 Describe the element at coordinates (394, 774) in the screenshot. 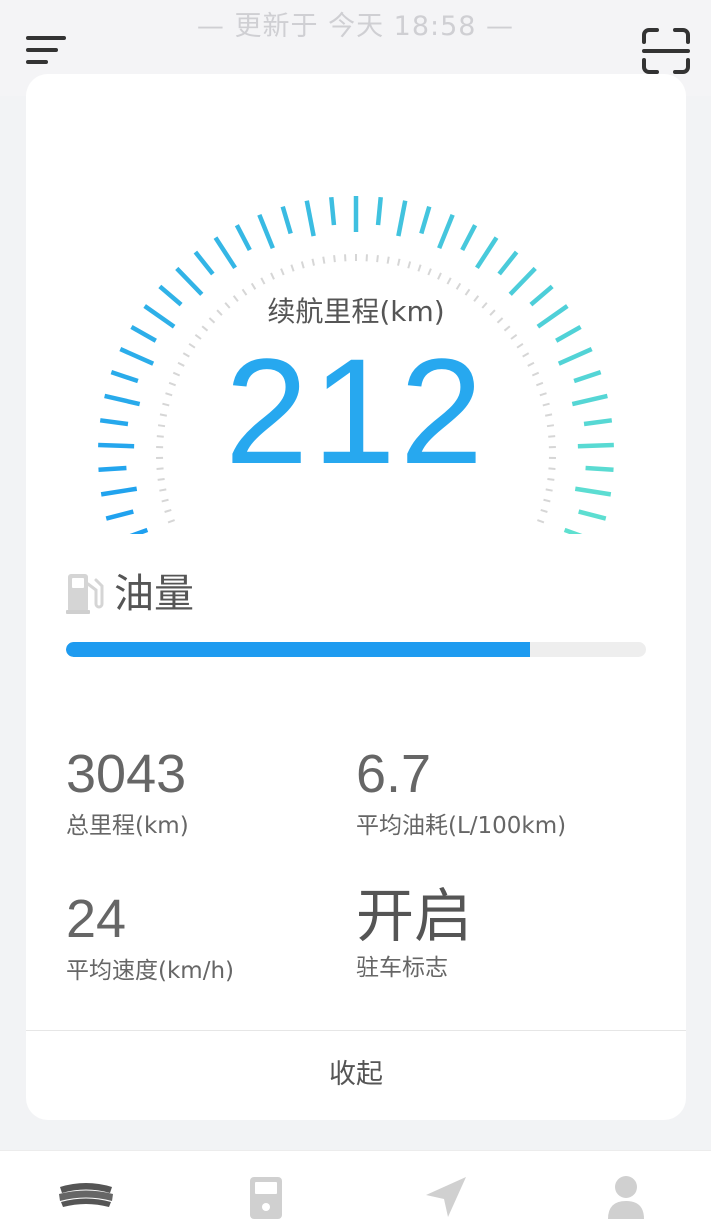

I see `avg-fuel-value: 6.7` at that location.